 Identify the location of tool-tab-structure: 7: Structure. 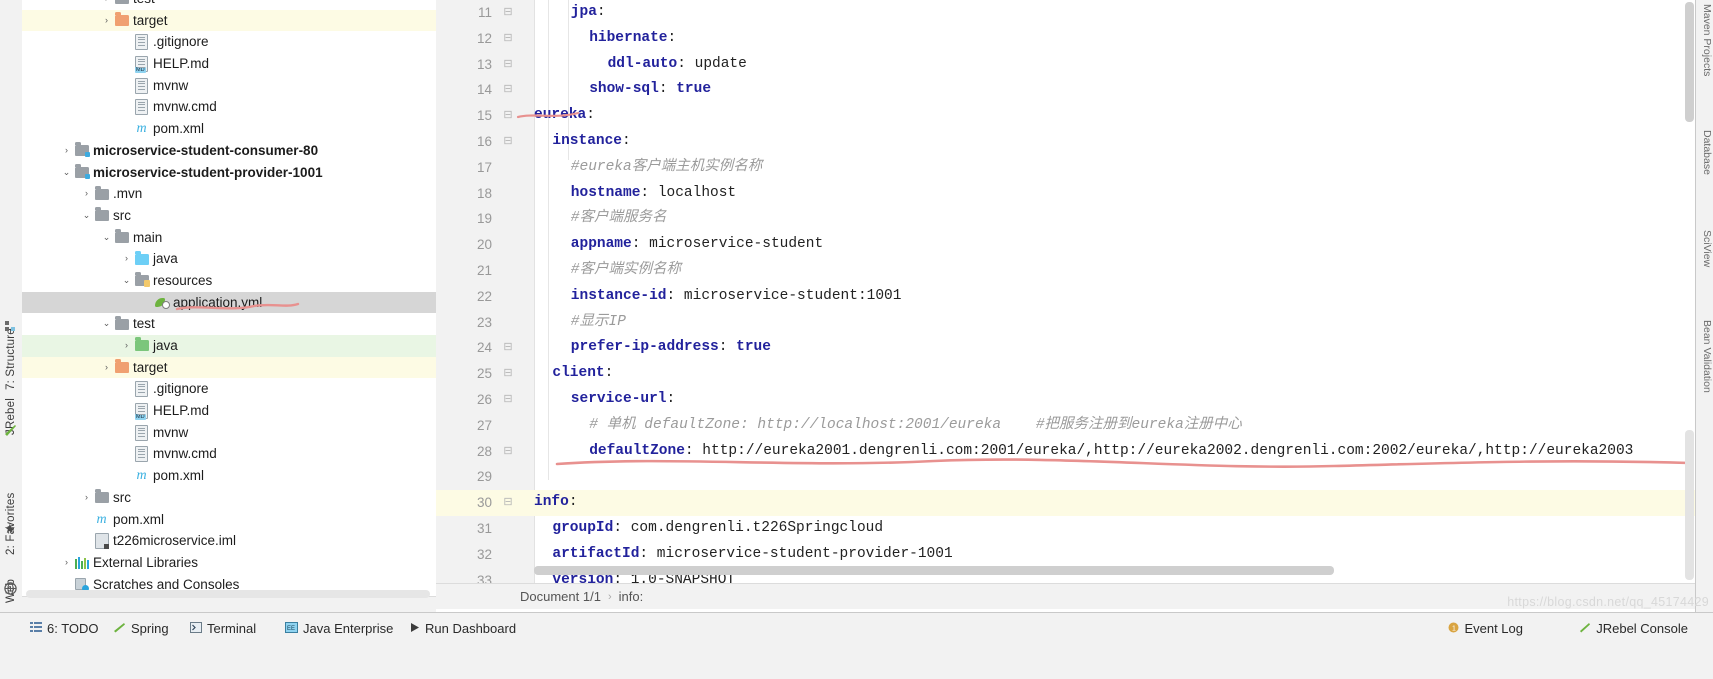
(11, 335).